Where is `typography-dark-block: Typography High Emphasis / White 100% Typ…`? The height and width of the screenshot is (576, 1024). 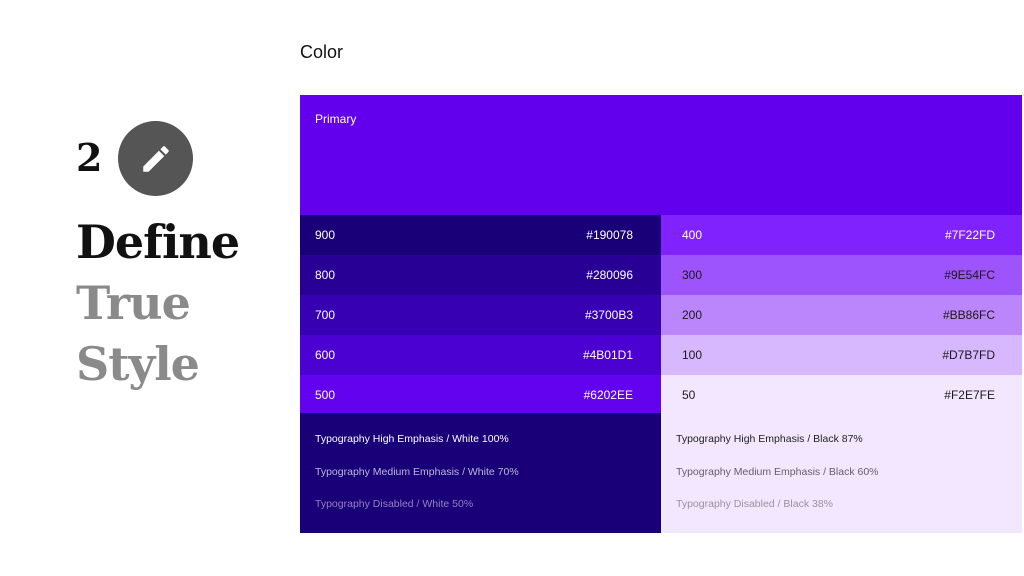
typography-dark-block: Typography High Emphasis / White 100% Typ… is located at coordinates (480, 473).